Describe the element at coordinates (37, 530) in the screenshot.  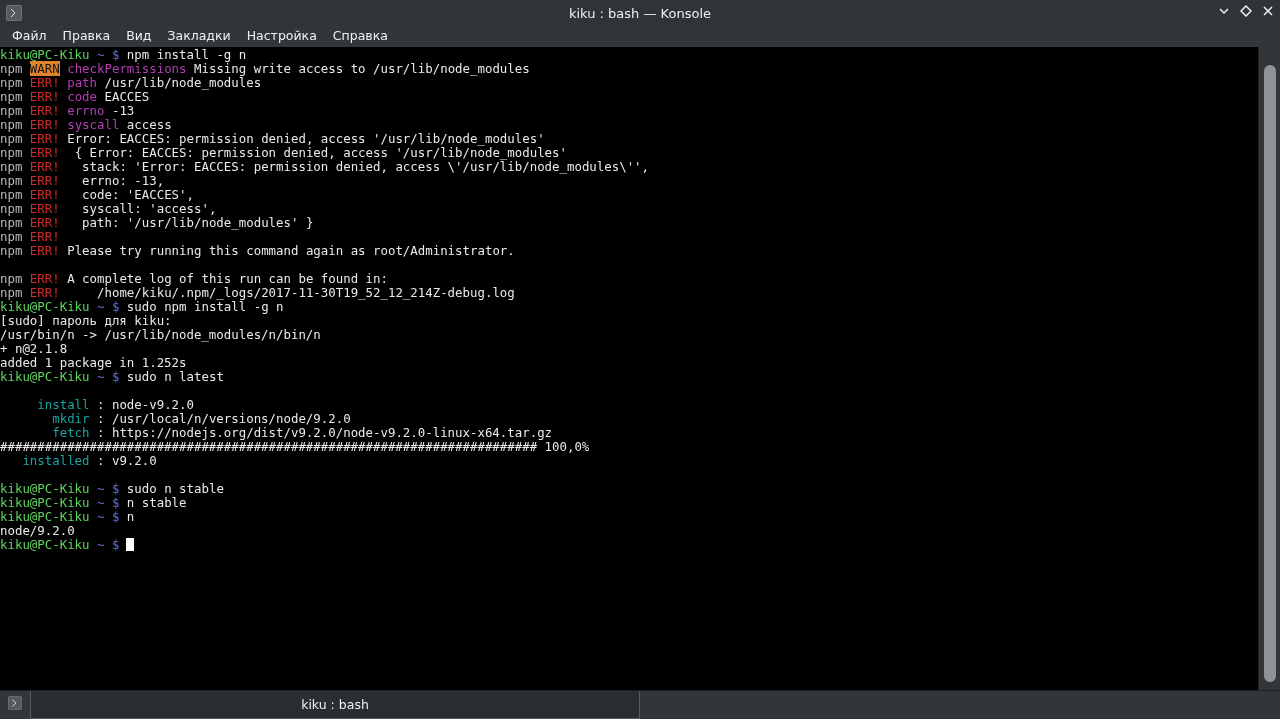
I see `output-text: node/9.2.0` at that location.